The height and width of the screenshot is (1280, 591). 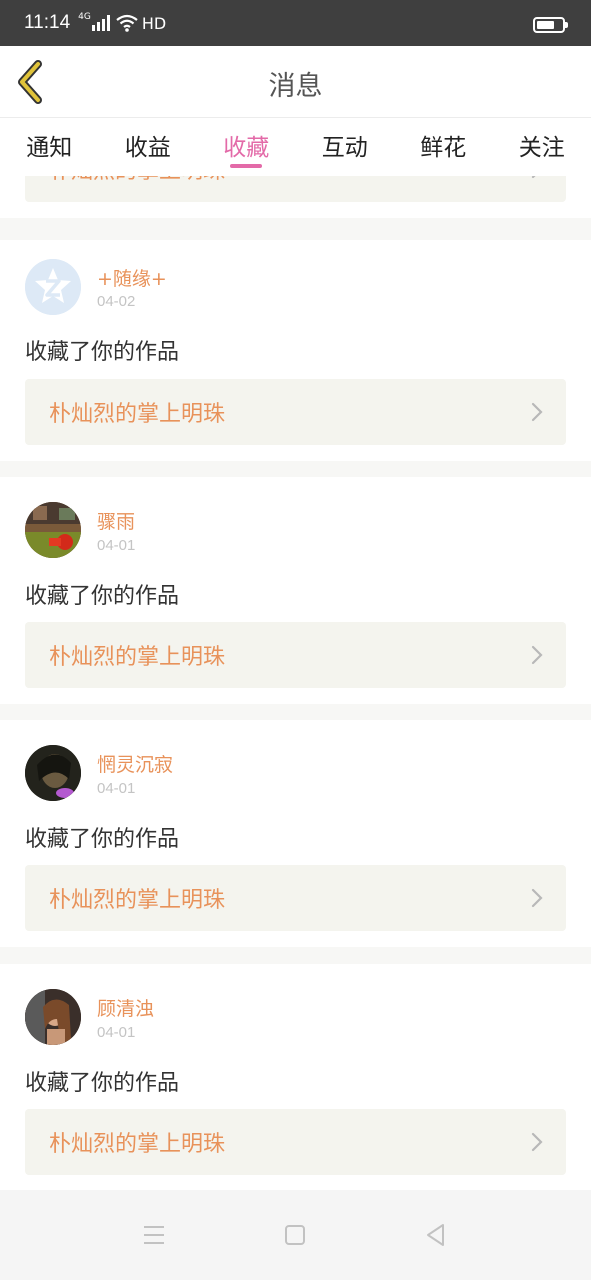 What do you see at coordinates (100, 23) in the screenshot?
I see `signal-icon` at bounding box center [100, 23].